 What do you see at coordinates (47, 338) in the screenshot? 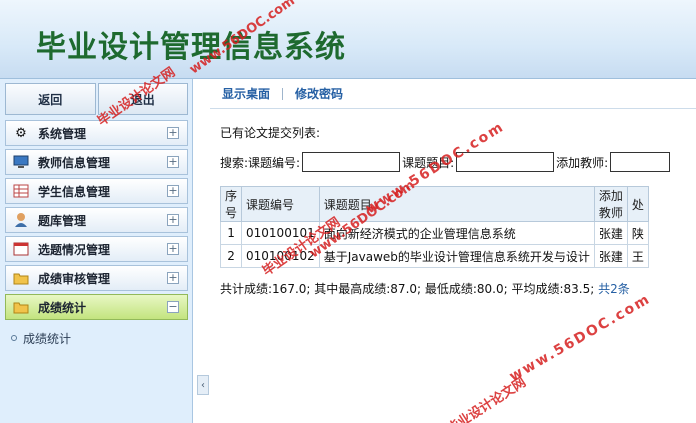
I see `submenu-item-label: 成绩统计` at bounding box center [47, 338].